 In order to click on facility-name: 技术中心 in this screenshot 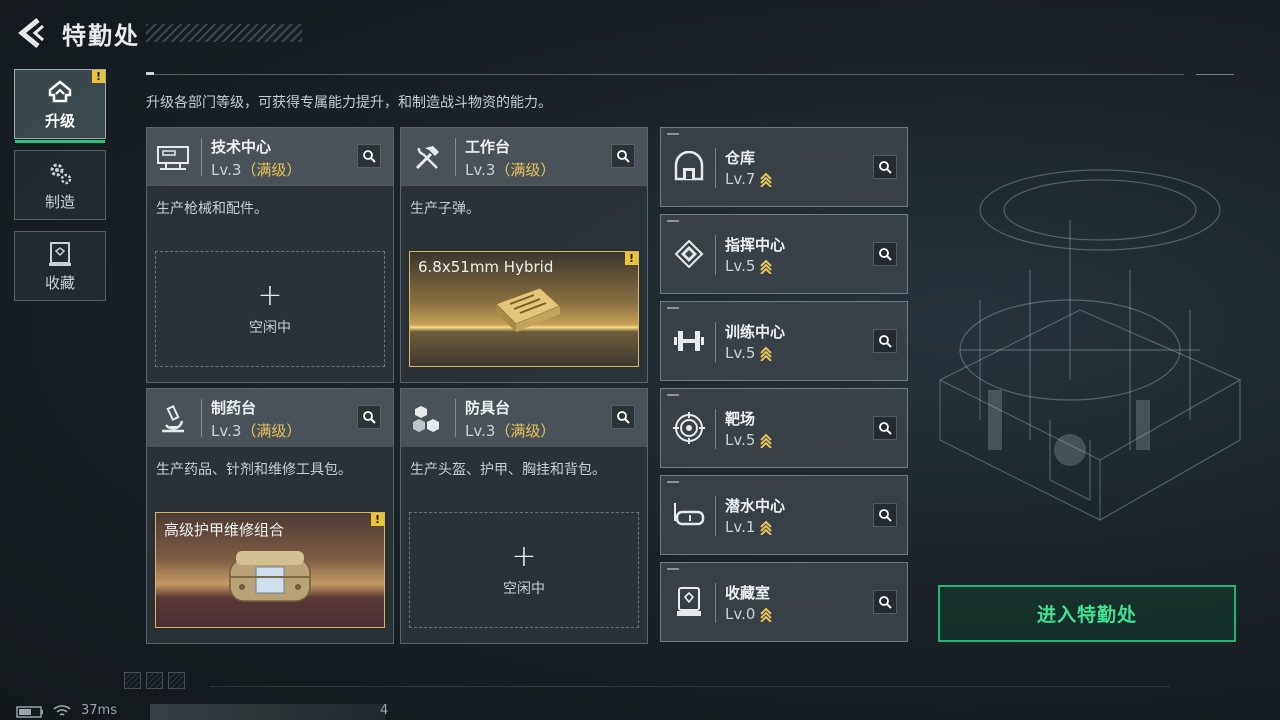, I will do `click(241, 147)`.